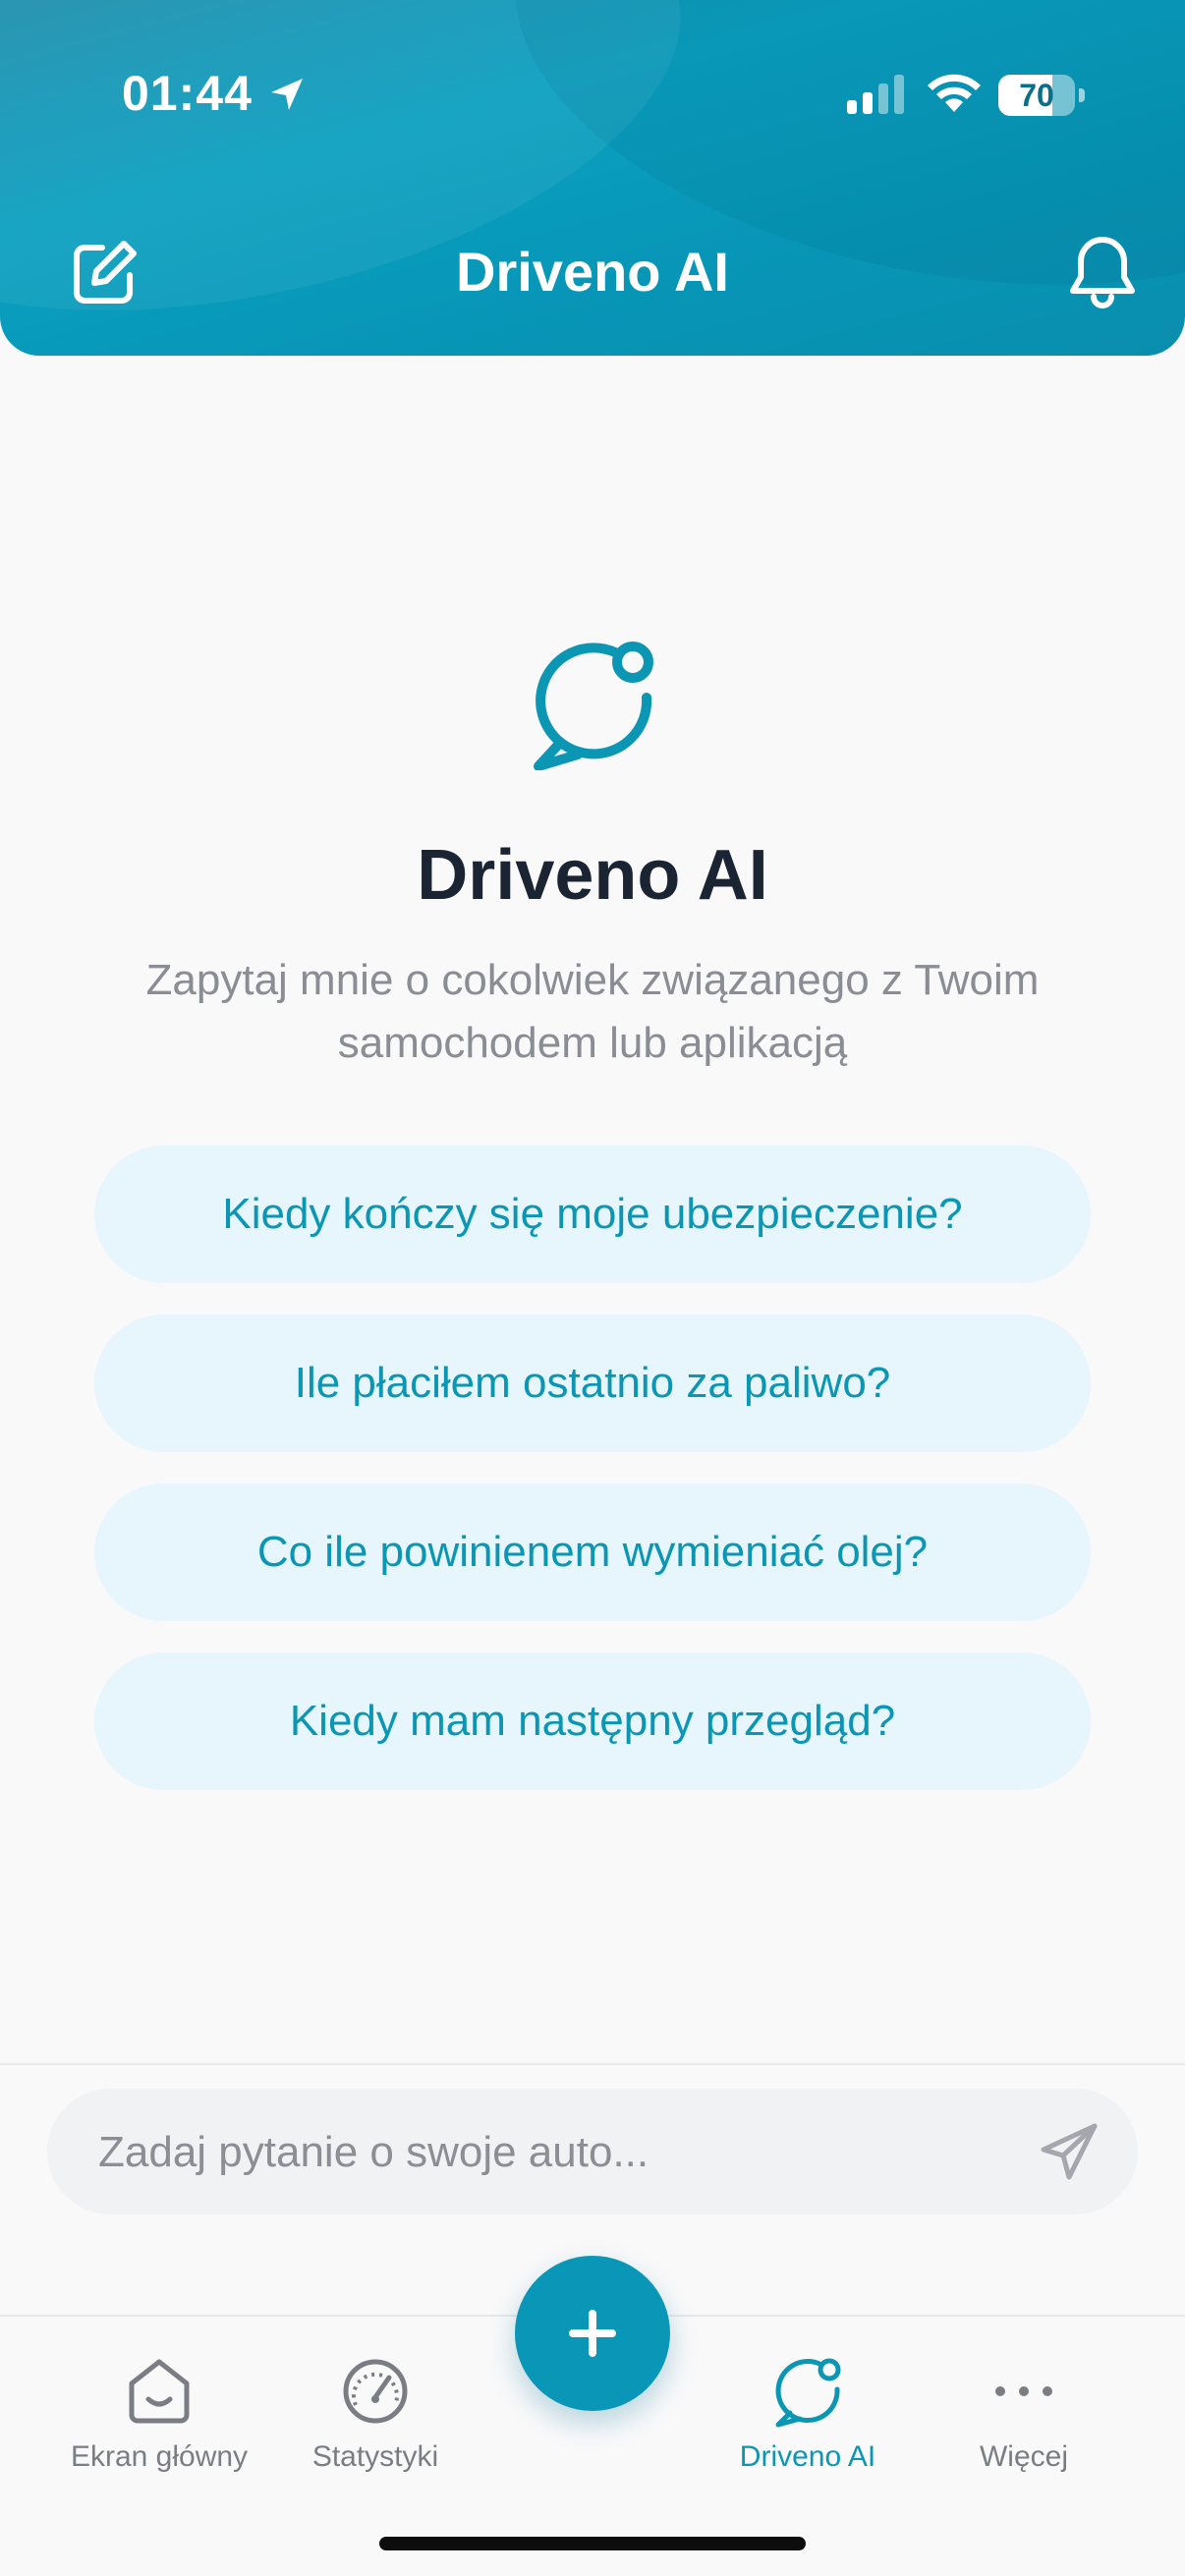 This screenshot has width=1185, height=2576. What do you see at coordinates (1024, 2456) in the screenshot?
I see `nav-label-more: Więcej` at bounding box center [1024, 2456].